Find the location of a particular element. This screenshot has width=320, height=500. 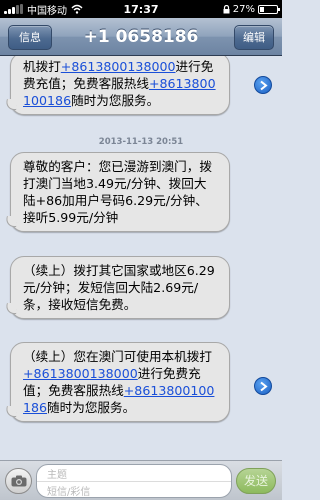

nav-bar: 信息 +1 0658186 编辑 is located at coordinates (141, 37).